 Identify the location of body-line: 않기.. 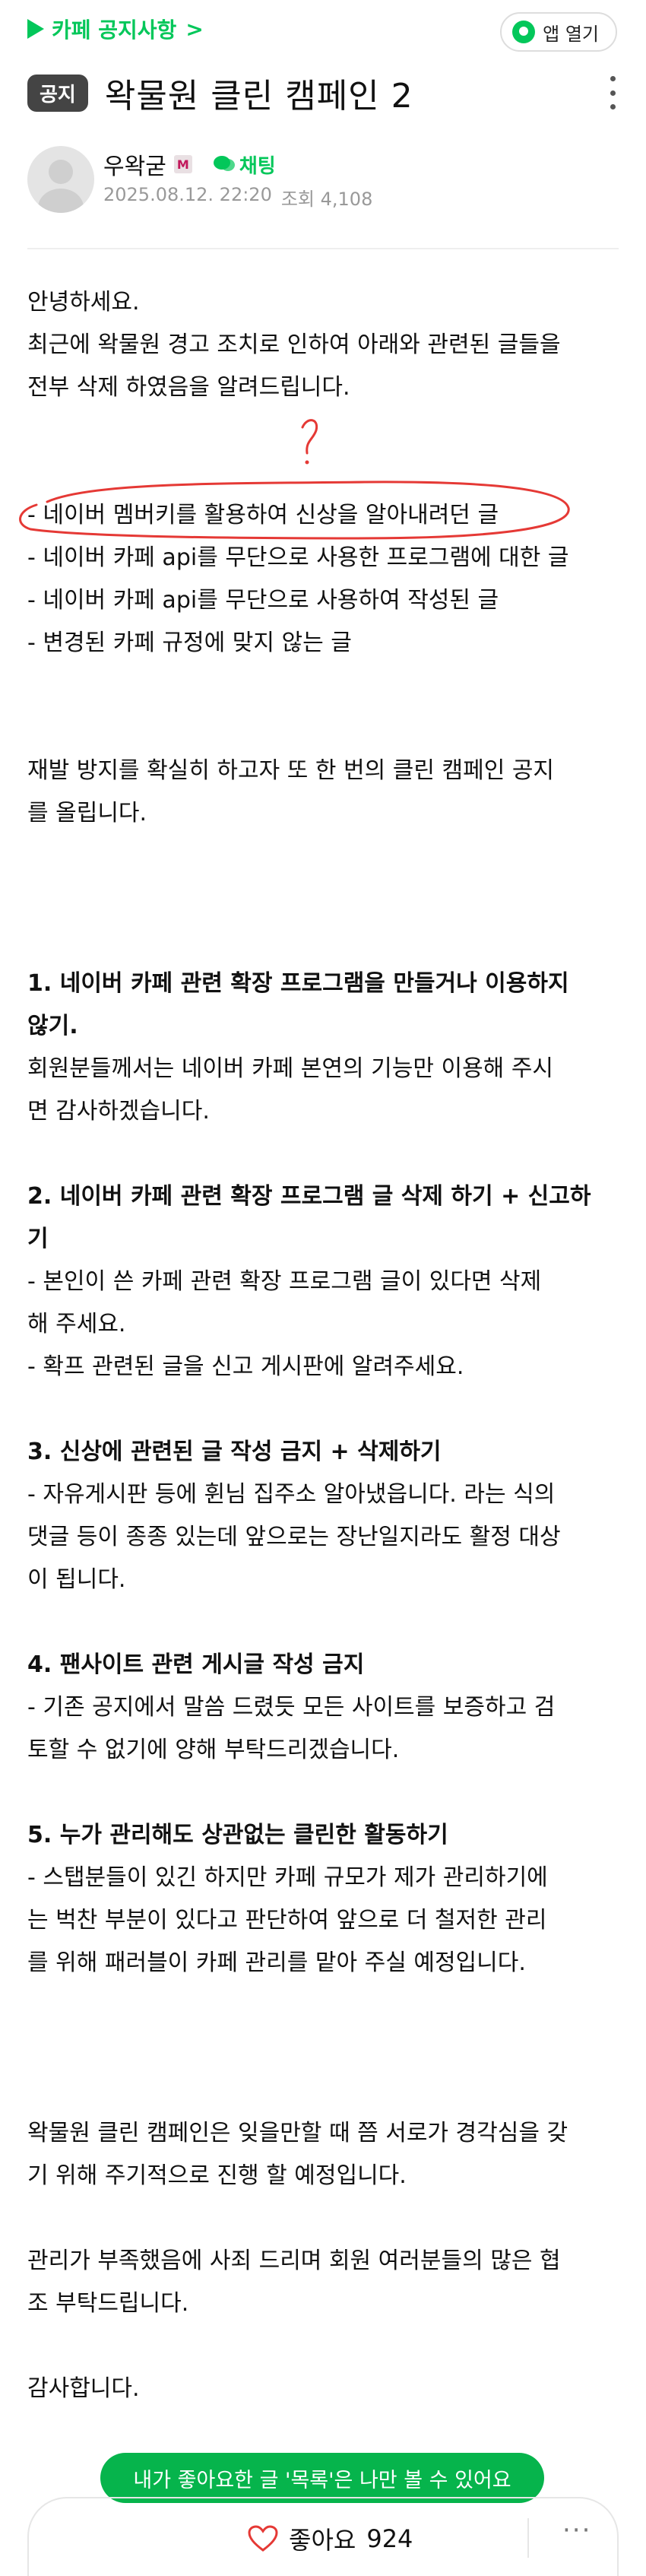
(52, 1026).